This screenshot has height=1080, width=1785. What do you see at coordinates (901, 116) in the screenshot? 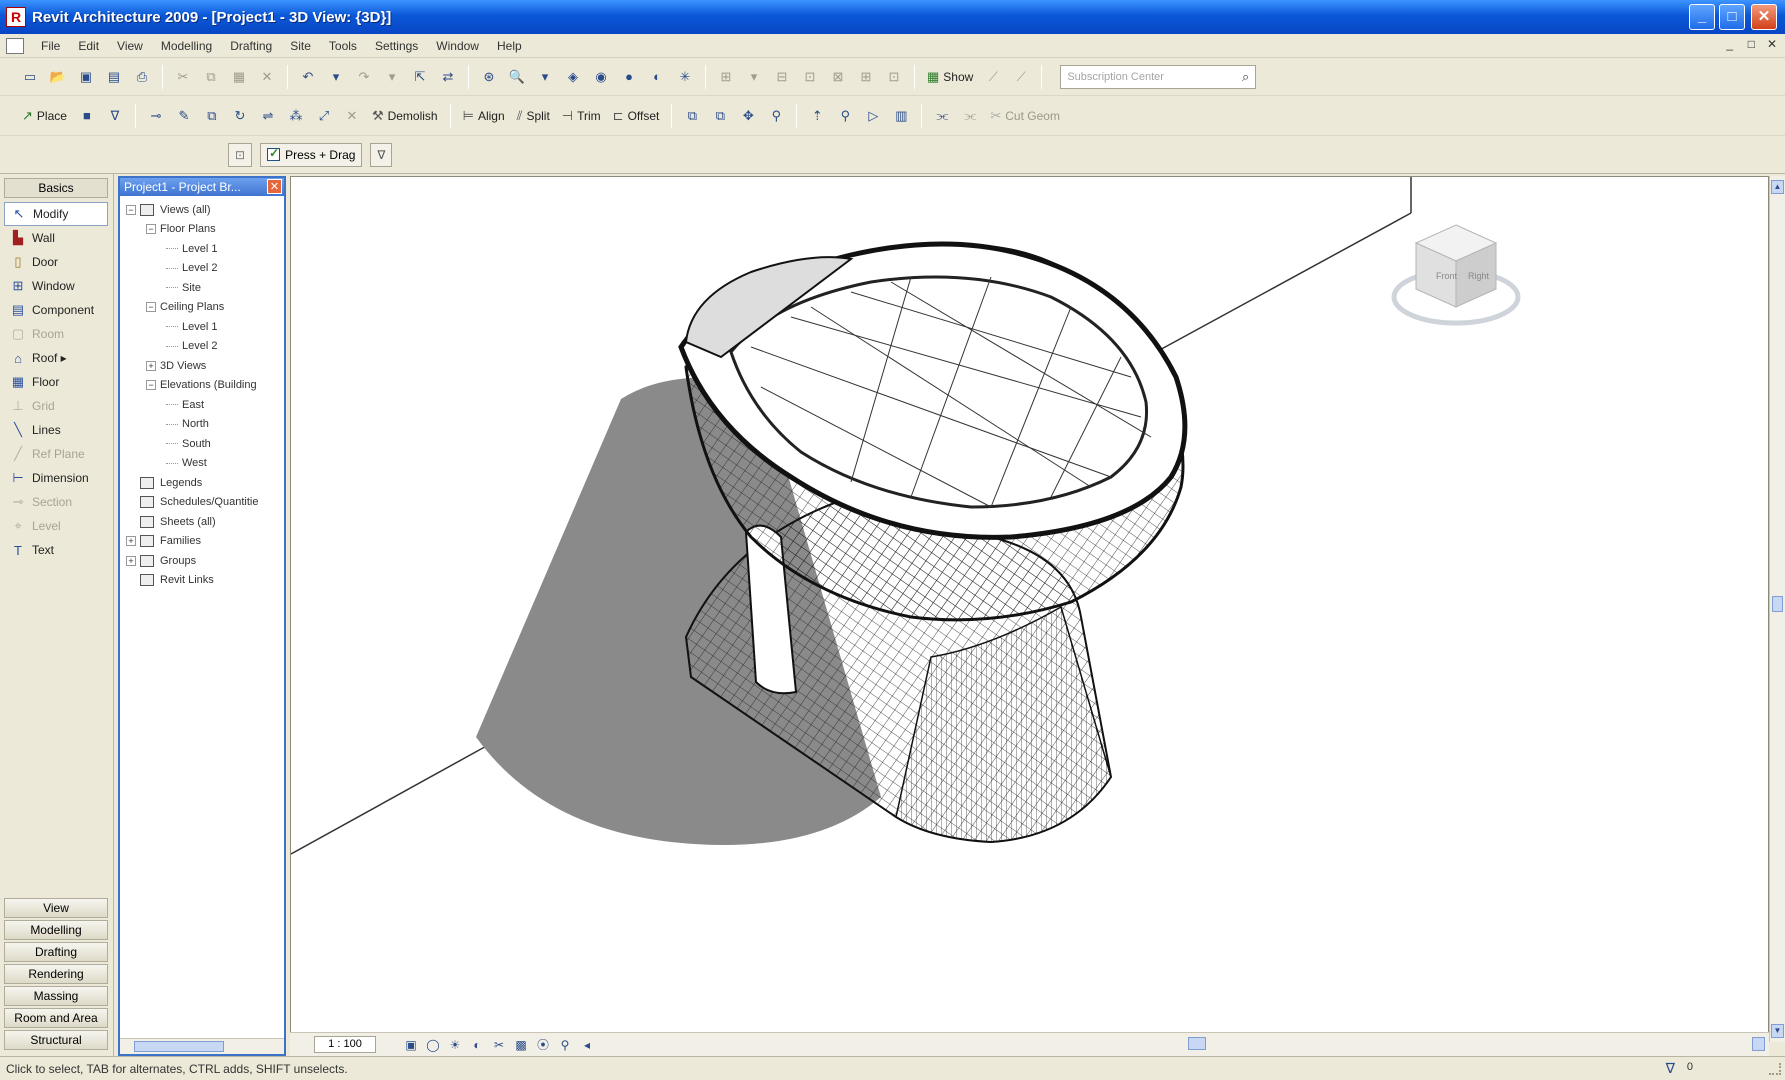
I see `schedule-icon: ▥` at bounding box center [901, 116].